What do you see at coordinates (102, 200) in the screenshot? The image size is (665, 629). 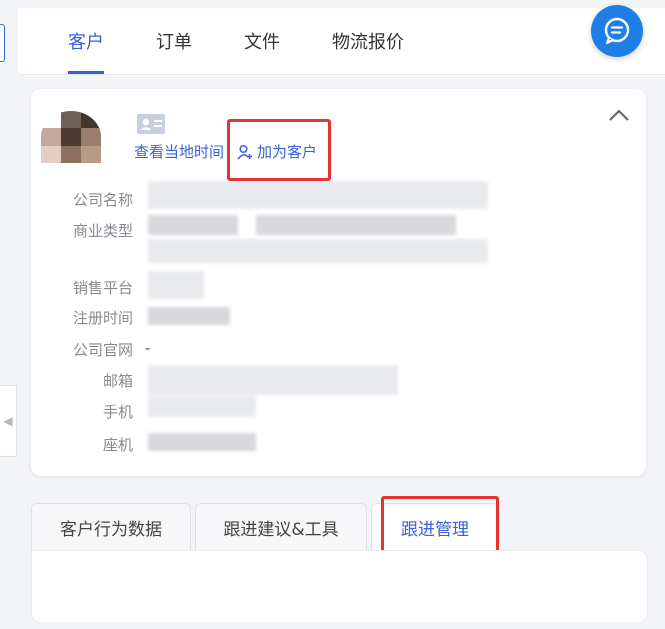 I see `field-label-company: 公司名称` at bounding box center [102, 200].